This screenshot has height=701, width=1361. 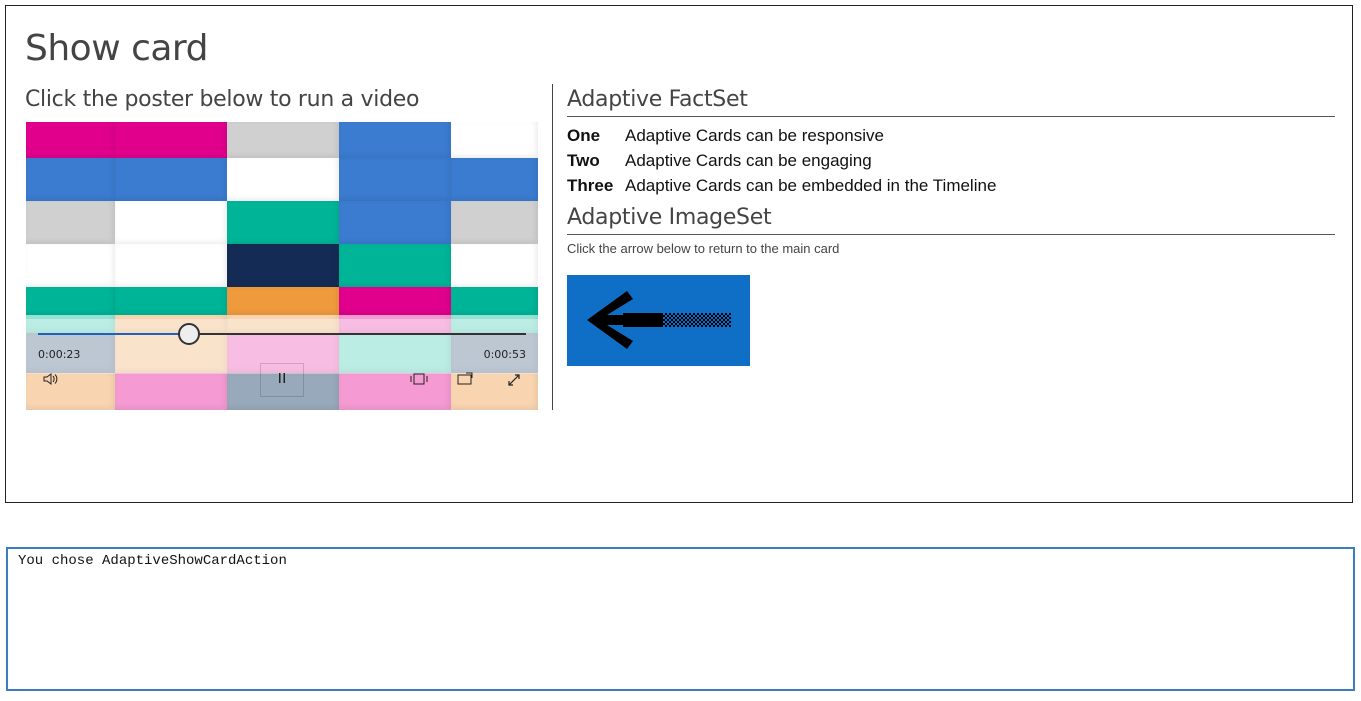 I want to click on column-divider, so click(x=552, y=247).